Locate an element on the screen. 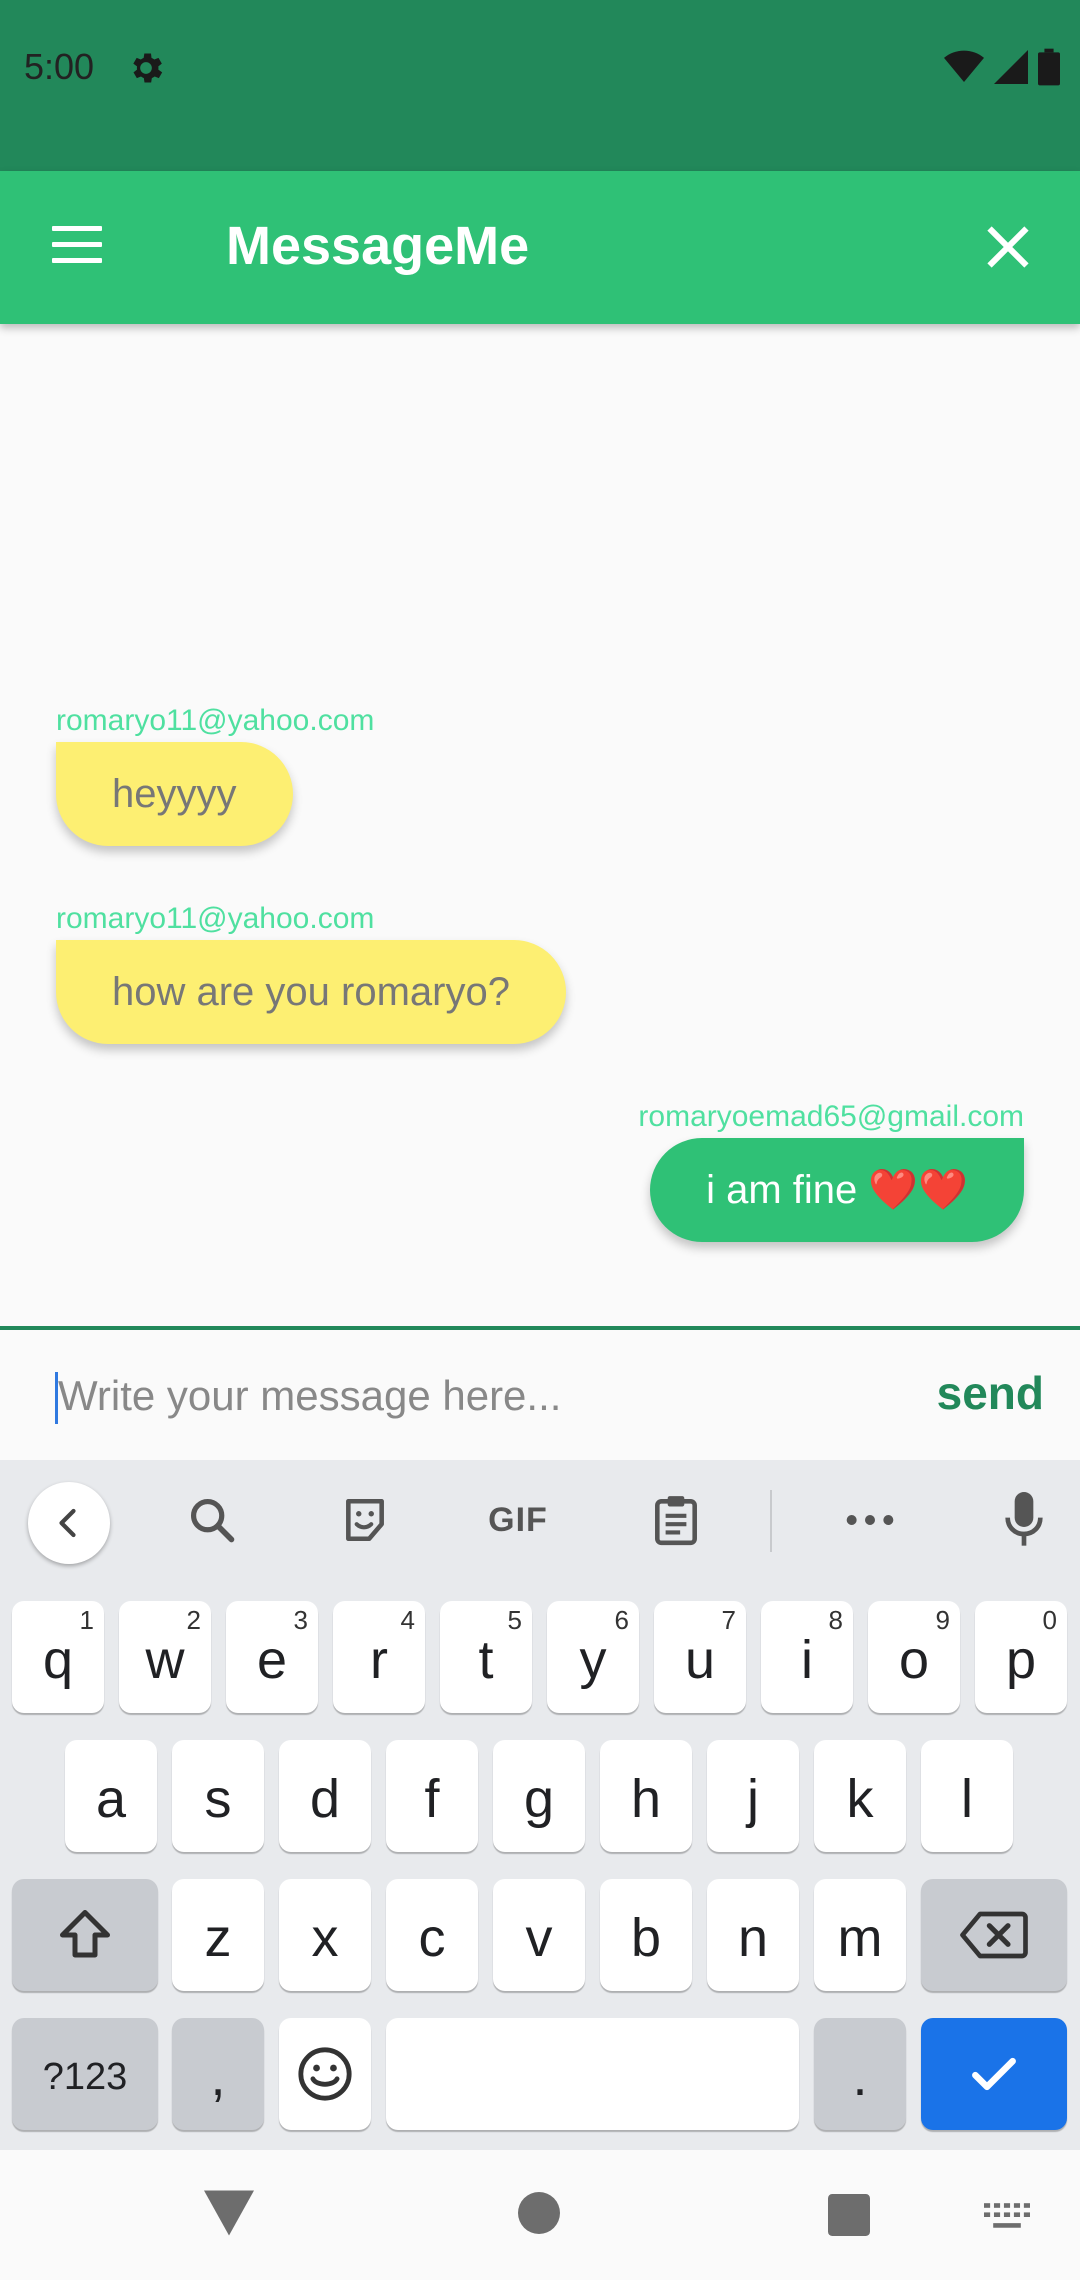  key-i: 8i is located at coordinates (807, 1657).